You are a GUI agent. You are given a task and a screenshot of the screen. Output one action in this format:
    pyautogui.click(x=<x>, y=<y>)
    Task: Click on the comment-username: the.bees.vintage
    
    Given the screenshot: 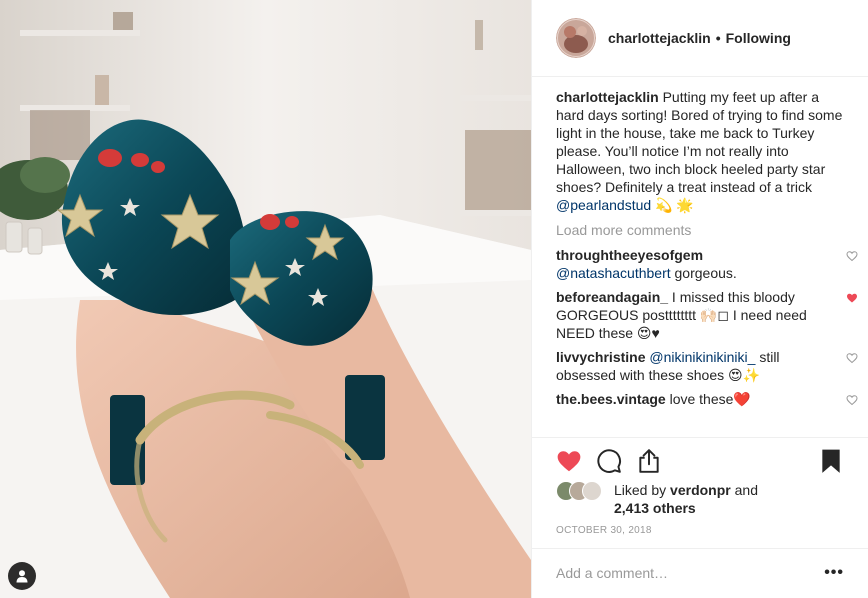 What is the action you would take?
    pyautogui.click(x=611, y=399)
    